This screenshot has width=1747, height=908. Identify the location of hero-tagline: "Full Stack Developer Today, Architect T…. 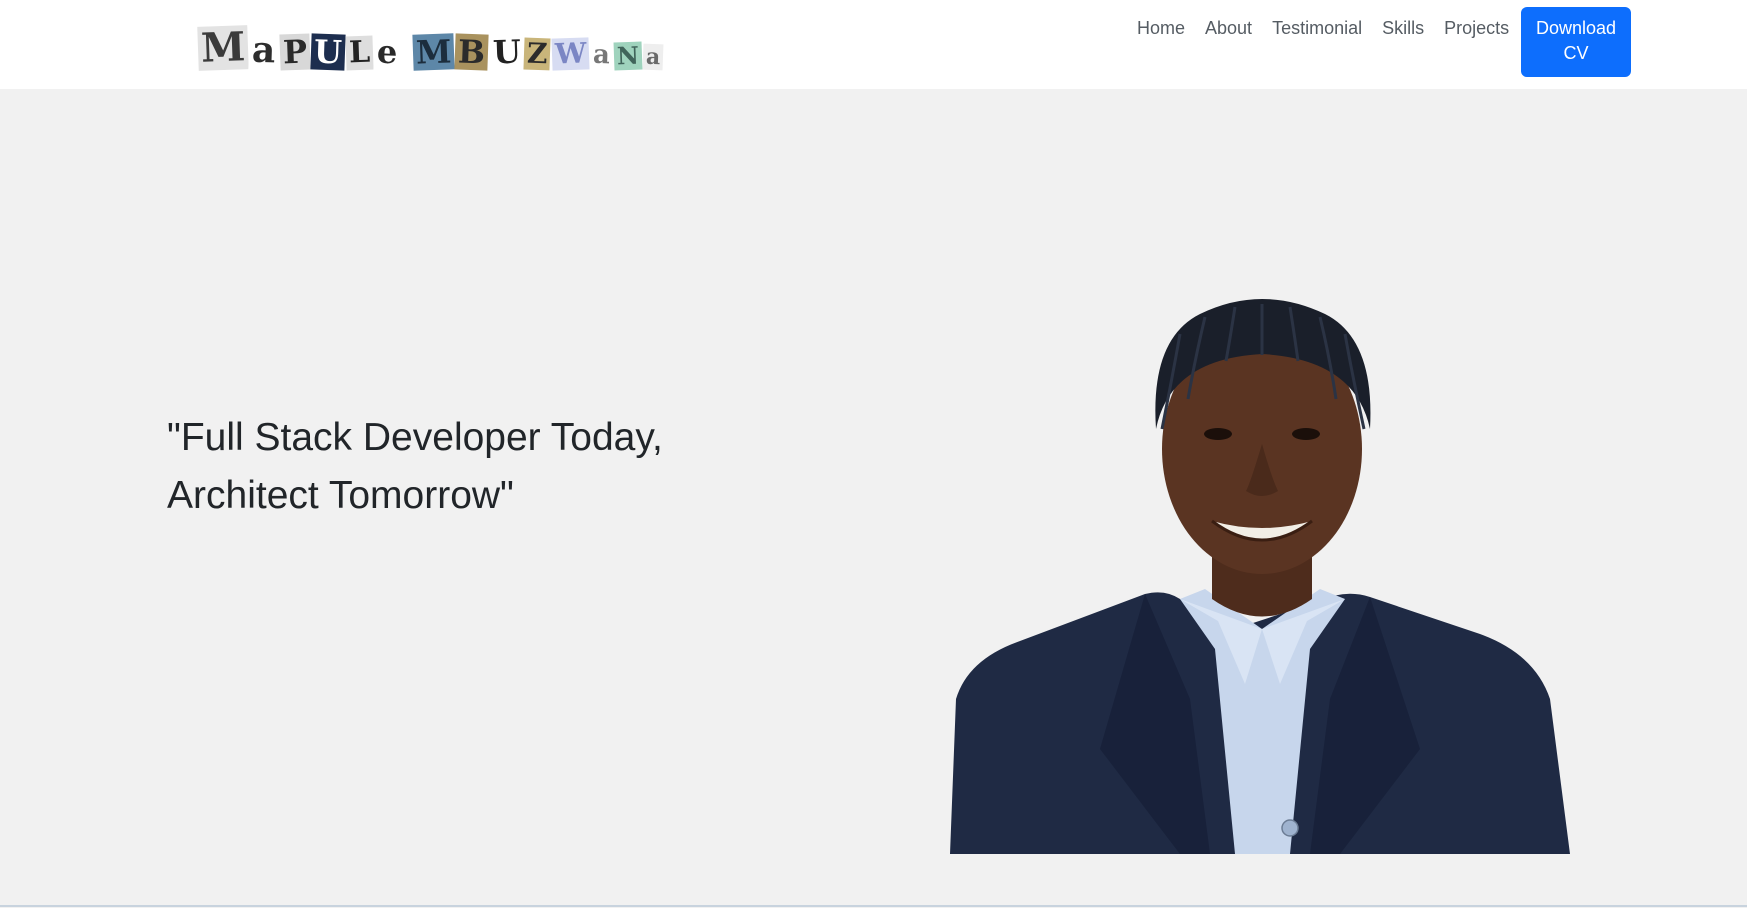
(415, 466).